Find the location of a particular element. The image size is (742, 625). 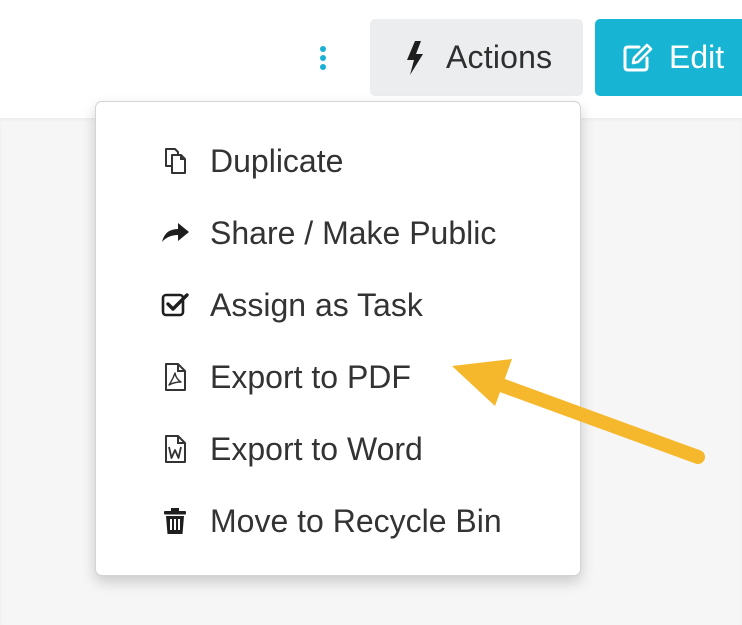

menu-item-duplicate: Duplicate is located at coordinates (338, 161).